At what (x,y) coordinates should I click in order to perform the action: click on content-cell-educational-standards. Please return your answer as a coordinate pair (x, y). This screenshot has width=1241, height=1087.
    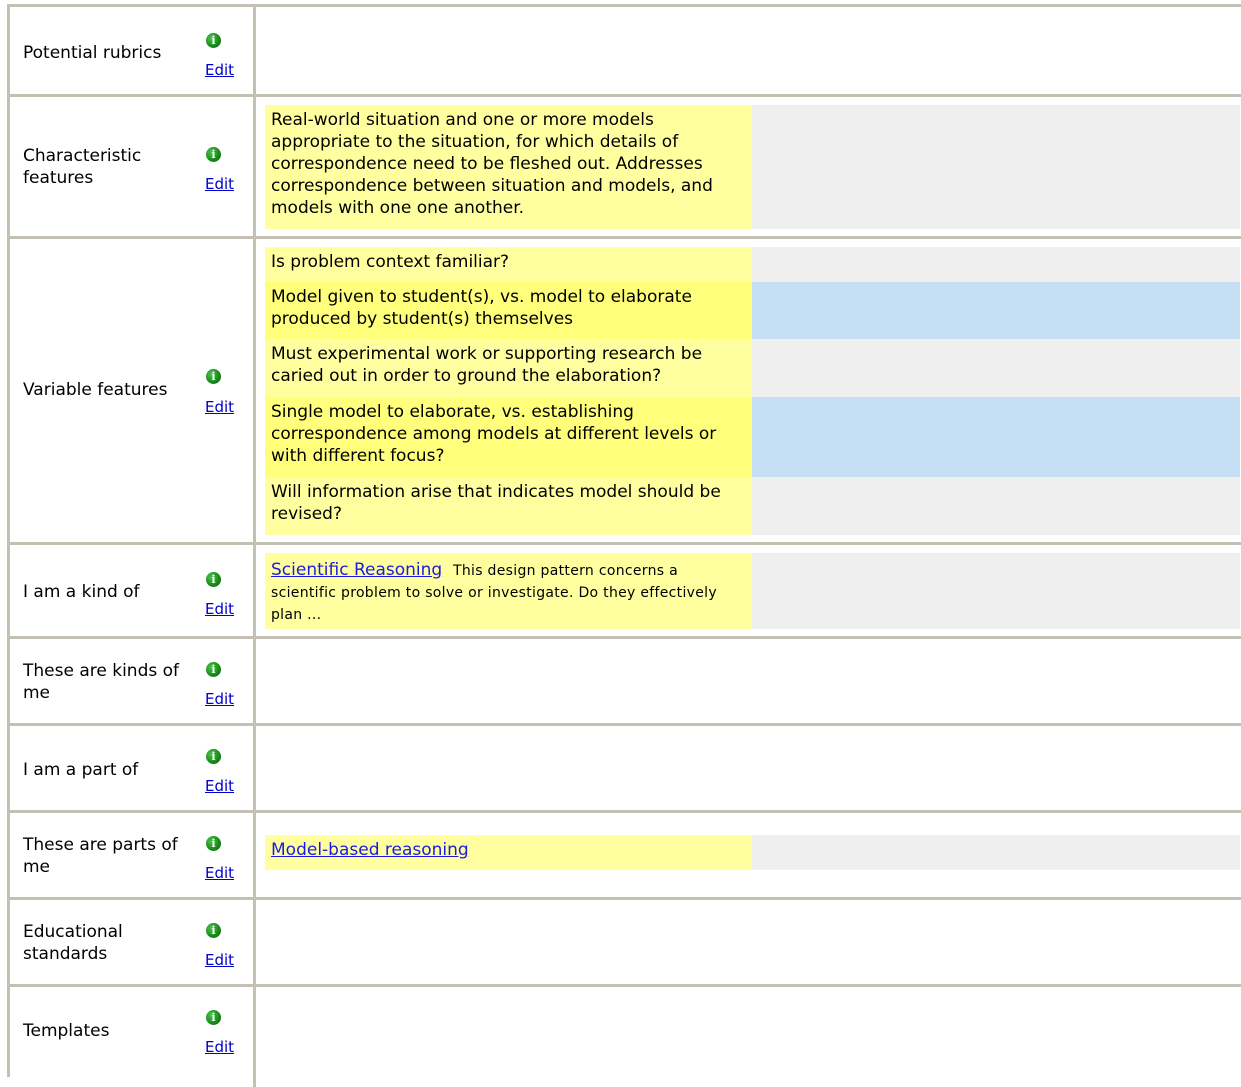
    Looking at the image, I should click on (748, 942).